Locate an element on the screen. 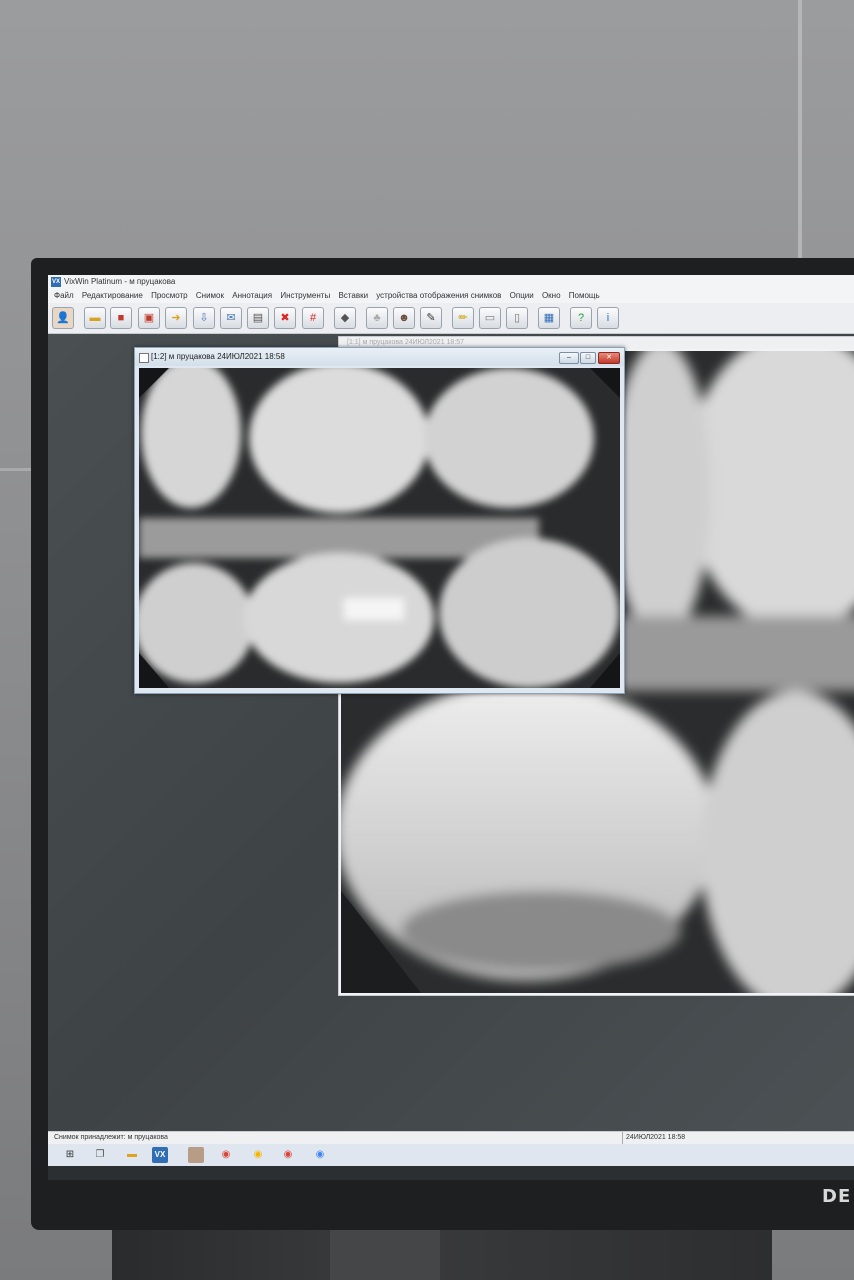 The image size is (854, 1280). vixwin-icon: VX is located at coordinates (160, 1155).